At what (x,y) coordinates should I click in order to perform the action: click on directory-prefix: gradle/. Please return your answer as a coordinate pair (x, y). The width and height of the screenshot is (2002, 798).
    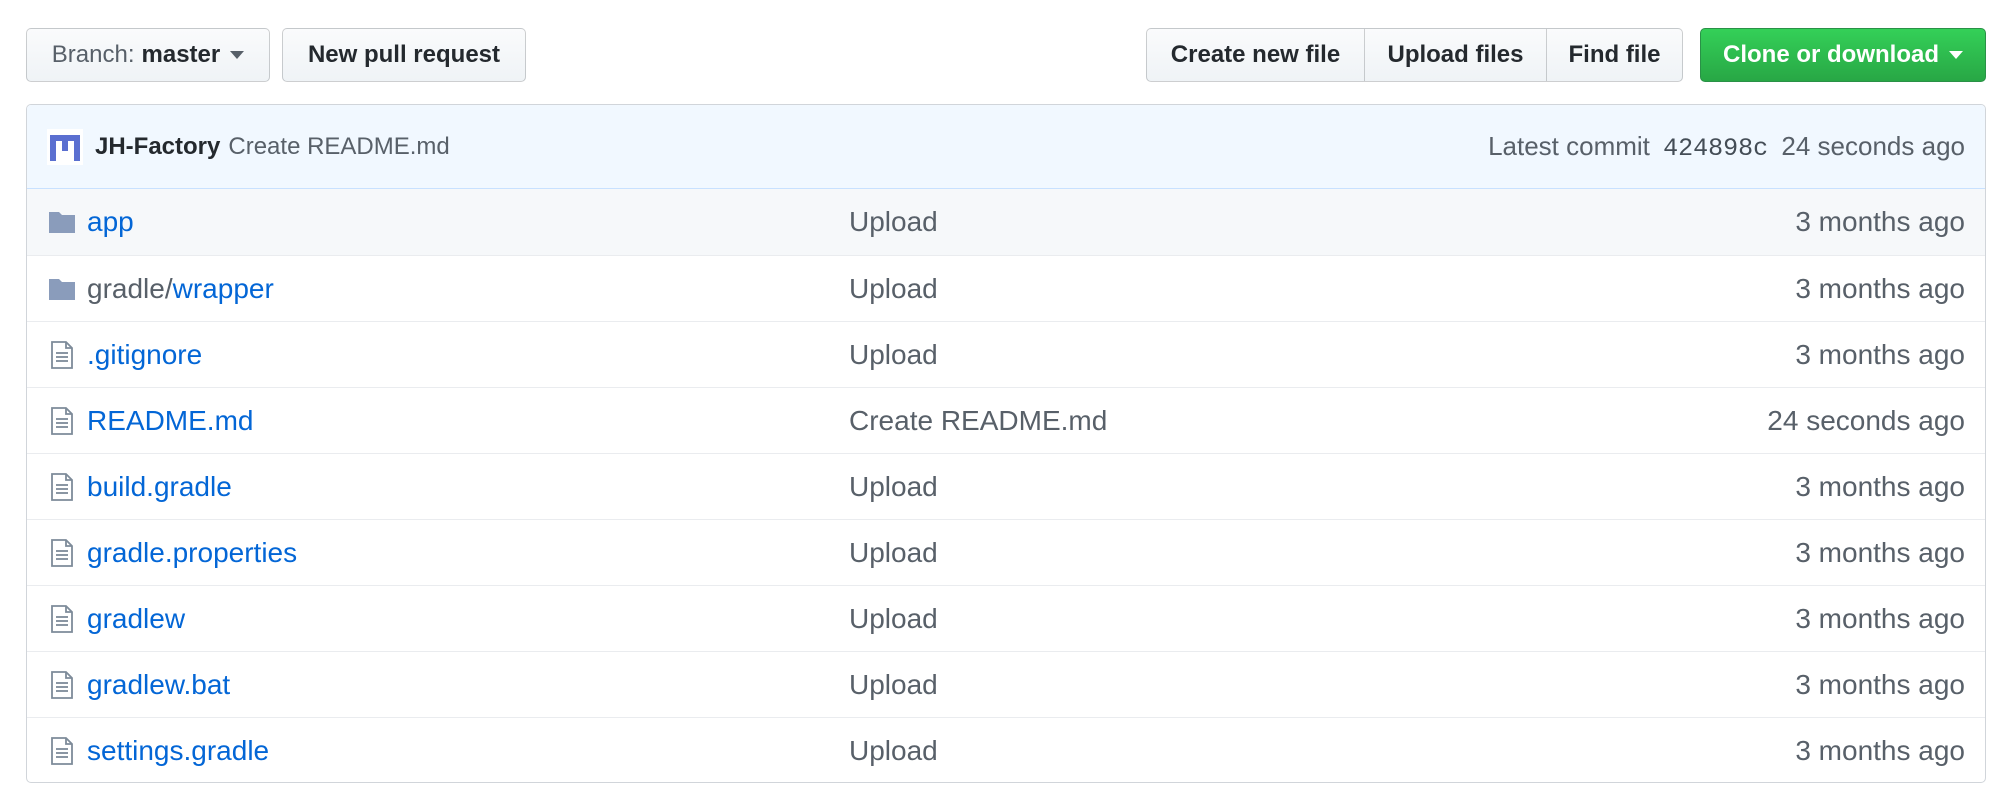
    Looking at the image, I should click on (130, 288).